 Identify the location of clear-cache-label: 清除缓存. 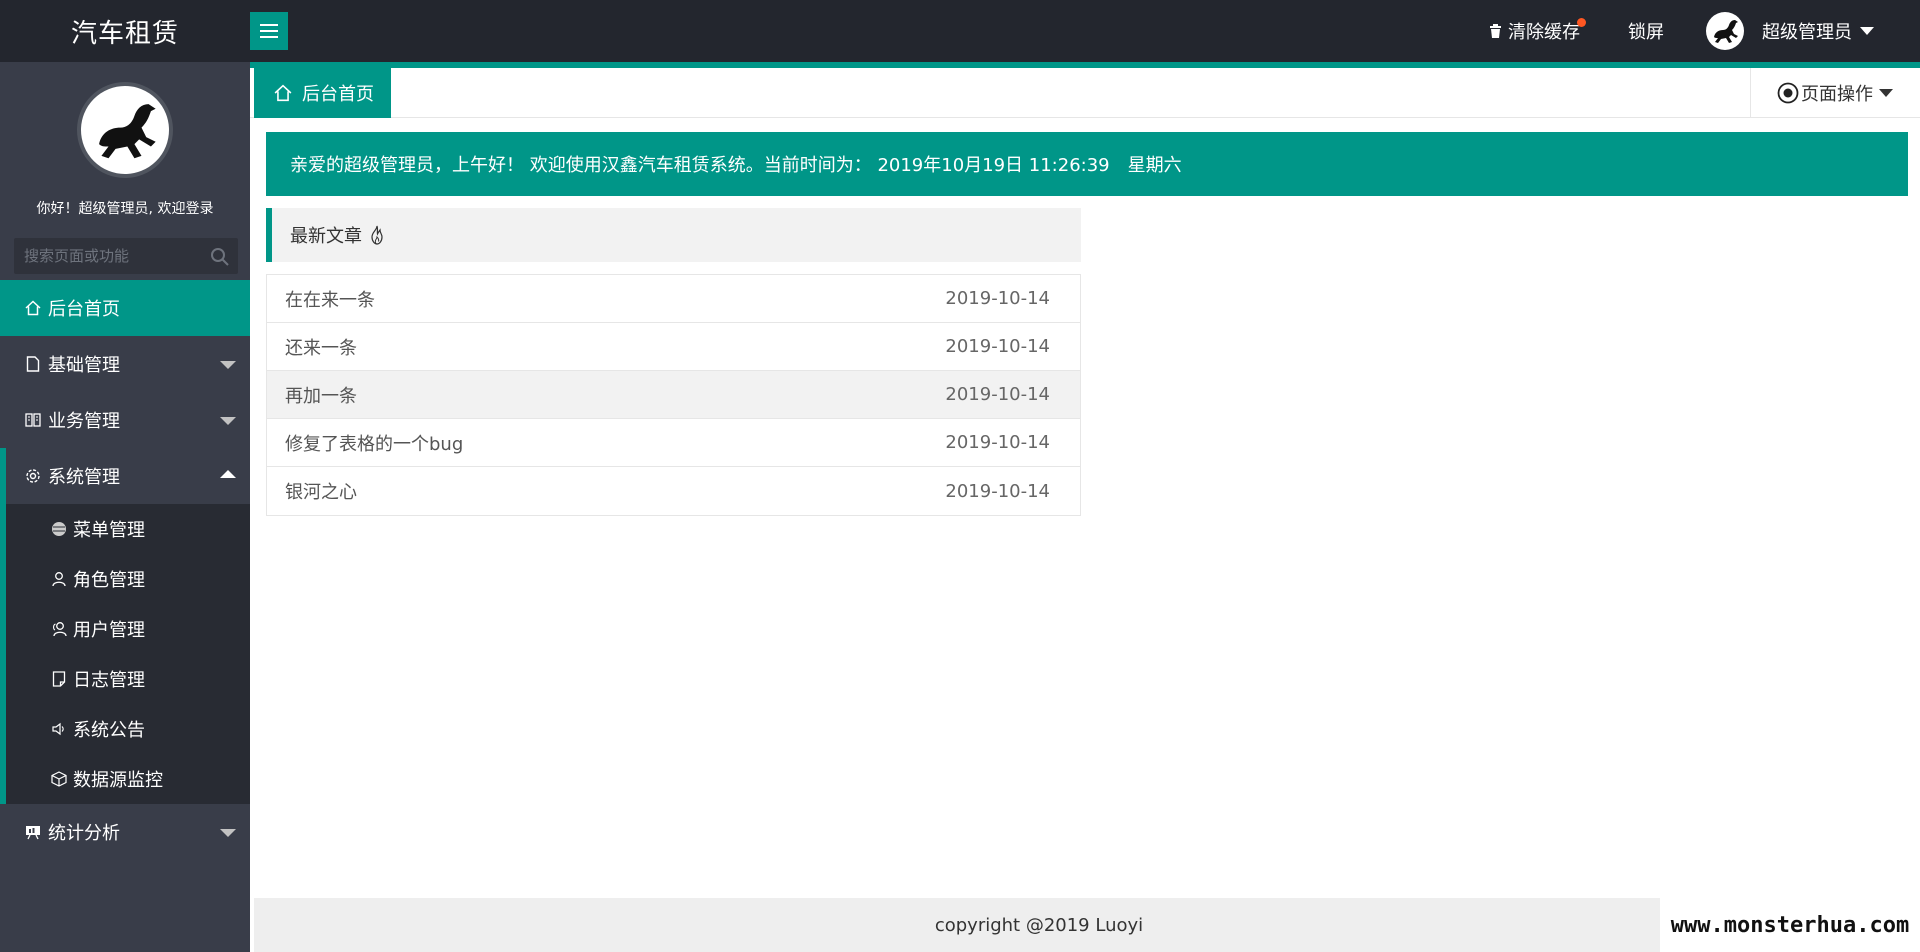
(1544, 32).